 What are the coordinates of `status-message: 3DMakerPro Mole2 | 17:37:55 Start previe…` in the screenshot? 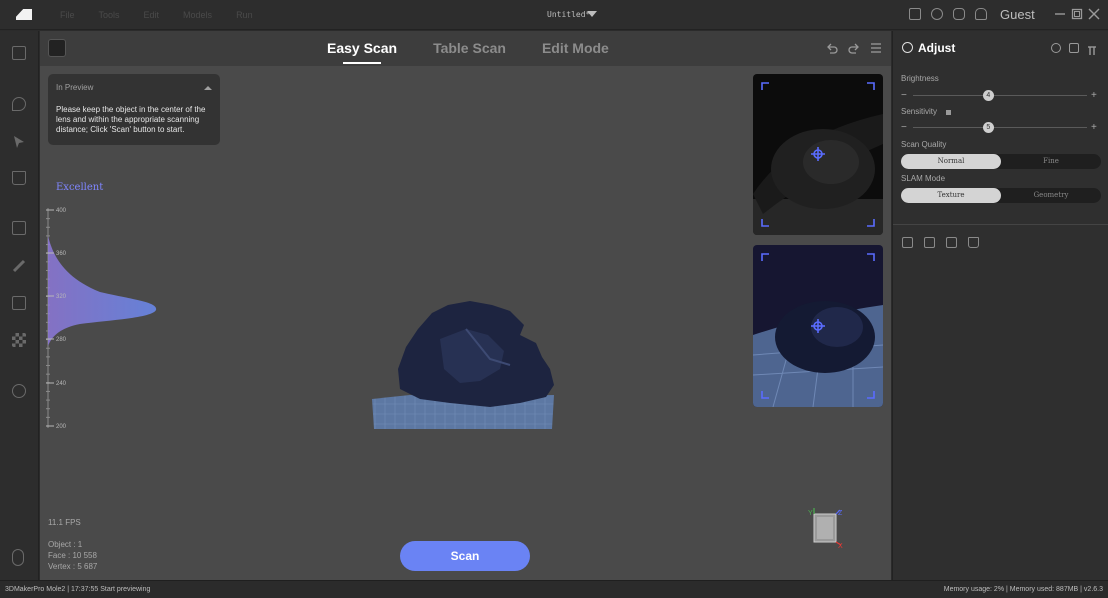 It's located at (78, 589).